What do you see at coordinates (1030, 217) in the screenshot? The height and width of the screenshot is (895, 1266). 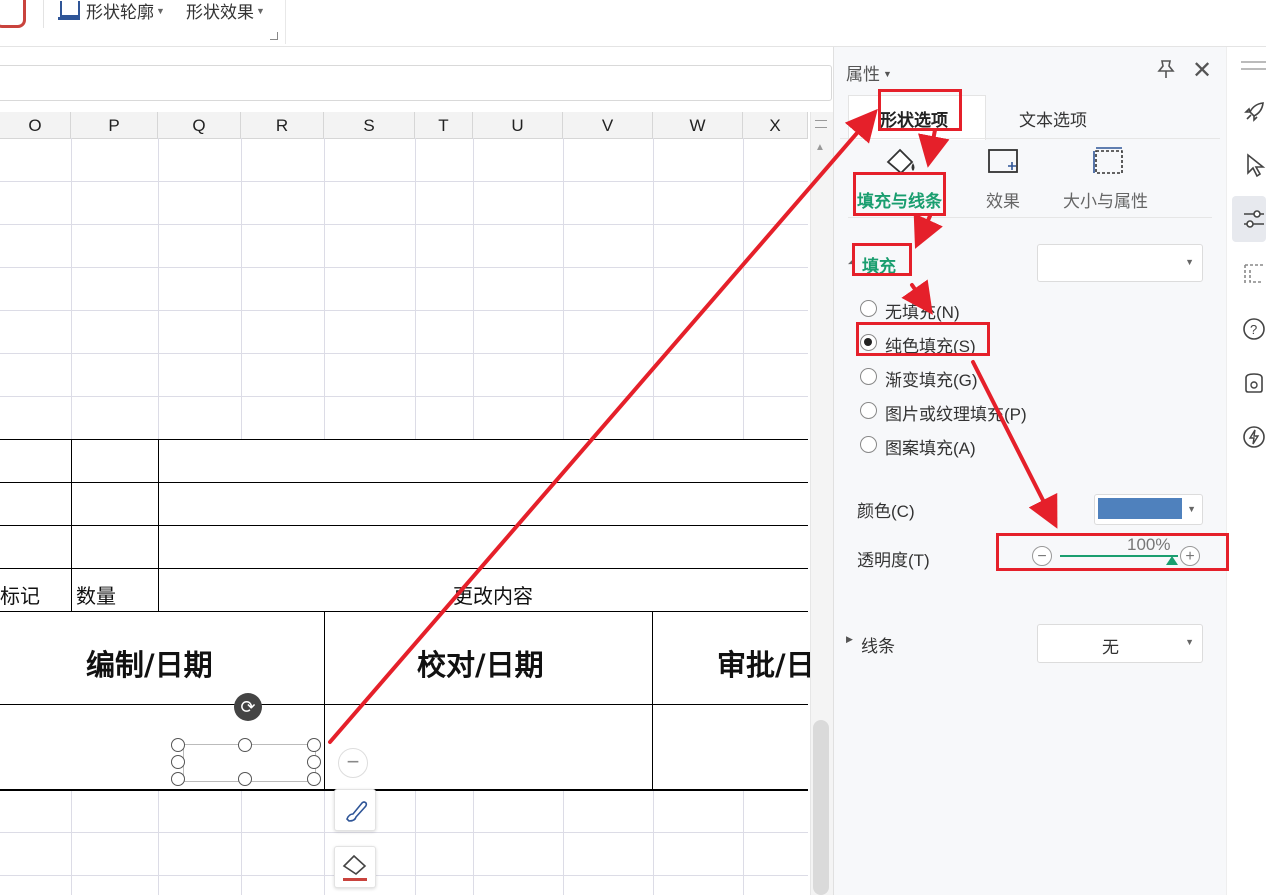 I see `subtab-divider` at bounding box center [1030, 217].